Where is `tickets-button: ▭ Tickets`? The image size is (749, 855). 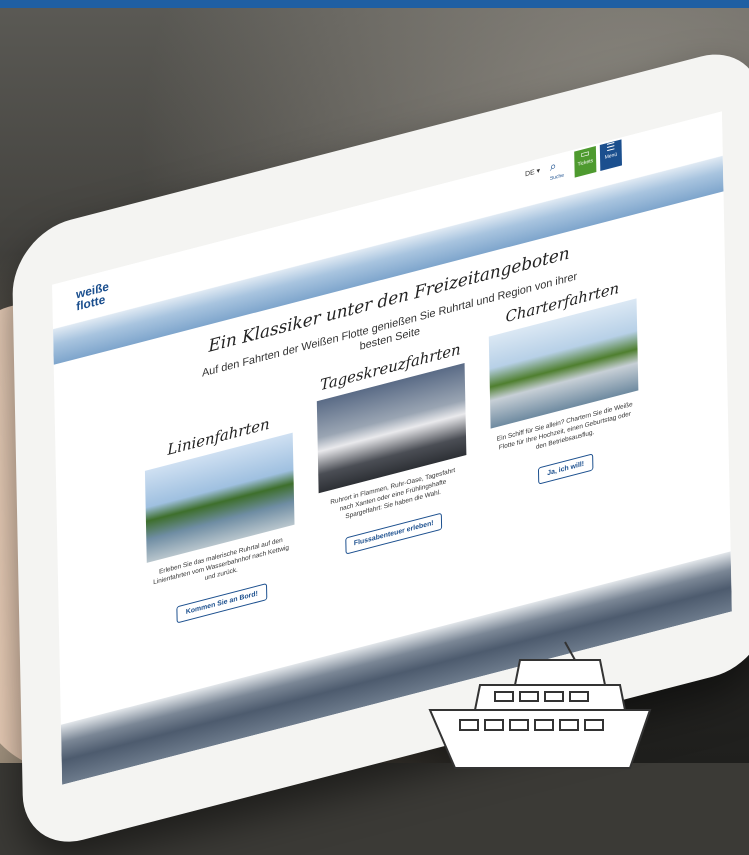 tickets-button: ▭ Tickets is located at coordinates (585, 162).